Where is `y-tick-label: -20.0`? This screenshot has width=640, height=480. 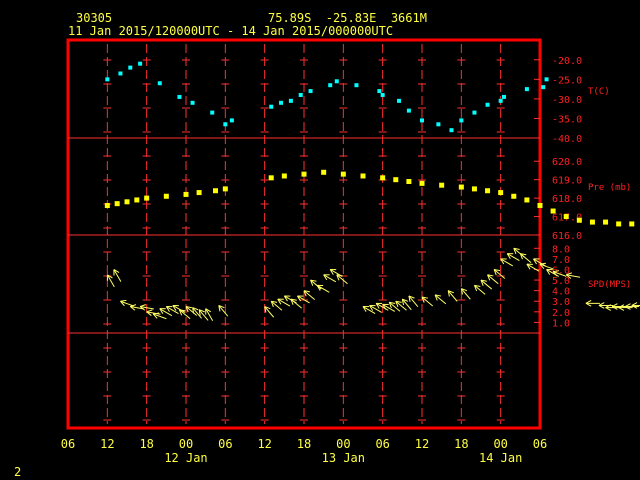 y-tick-label: -20.0 is located at coordinates (567, 61).